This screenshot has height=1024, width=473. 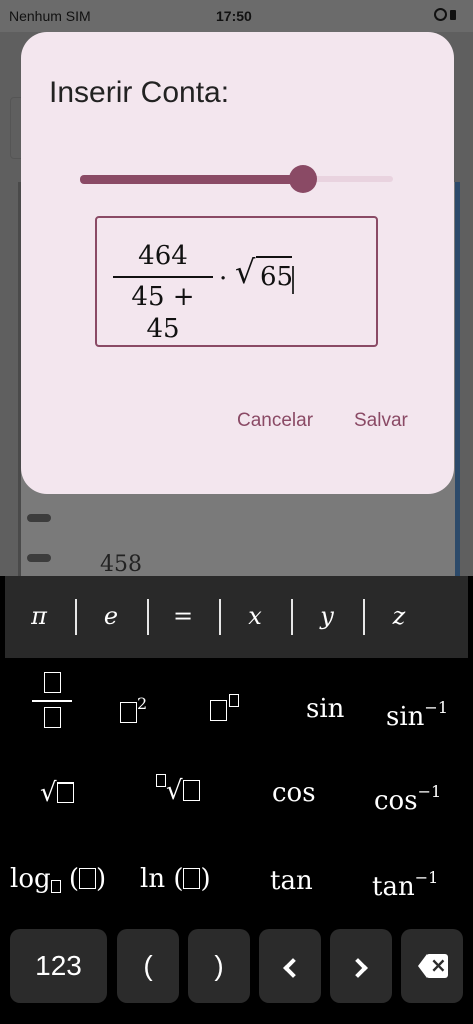 What do you see at coordinates (142, 703) in the screenshot?
I see `superscript-2: 2` at bounding box center [142, 703].